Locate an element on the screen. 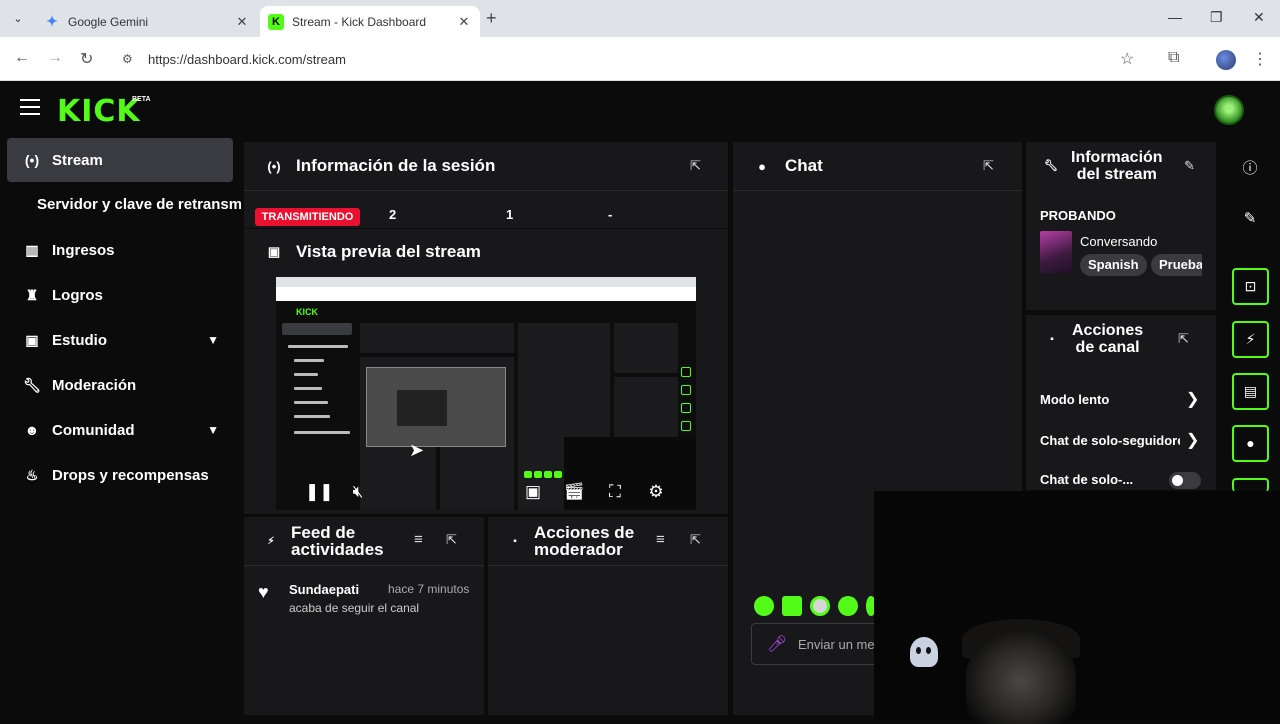 The height and width of the screenshot is (724, 1280). fullscreen-icon: ⛶ is located at coordinates (615, 492).